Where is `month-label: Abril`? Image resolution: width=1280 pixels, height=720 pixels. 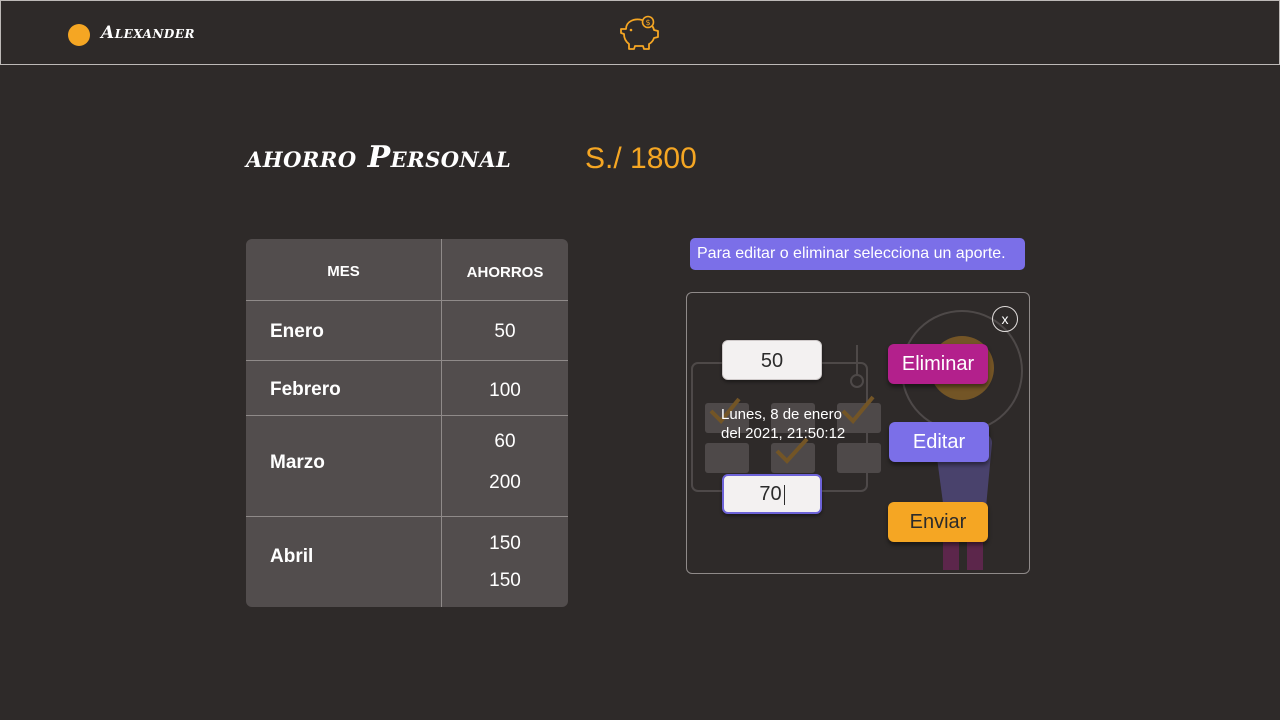 month-label: Abril is located at coordinates (292, 556).